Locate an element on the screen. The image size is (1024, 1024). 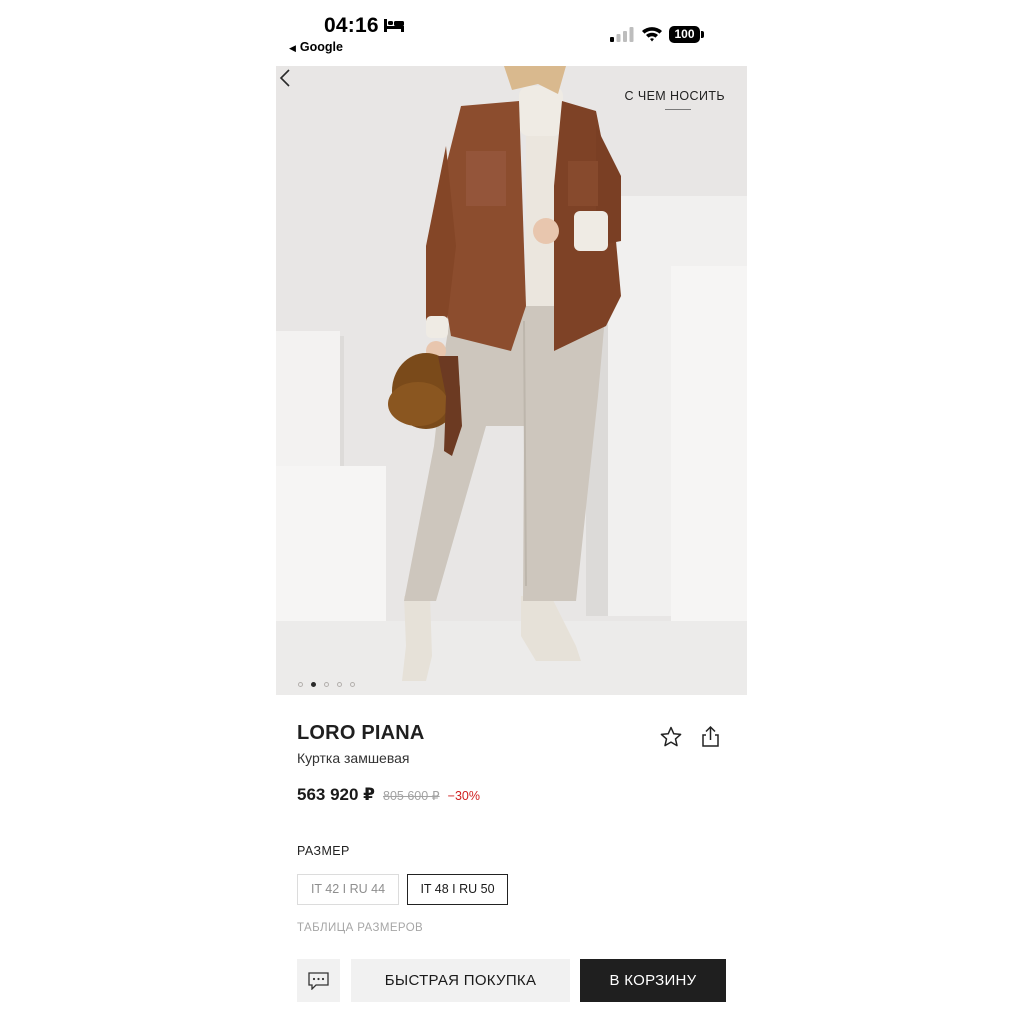
chat-button is located at coordinates (318, 980).